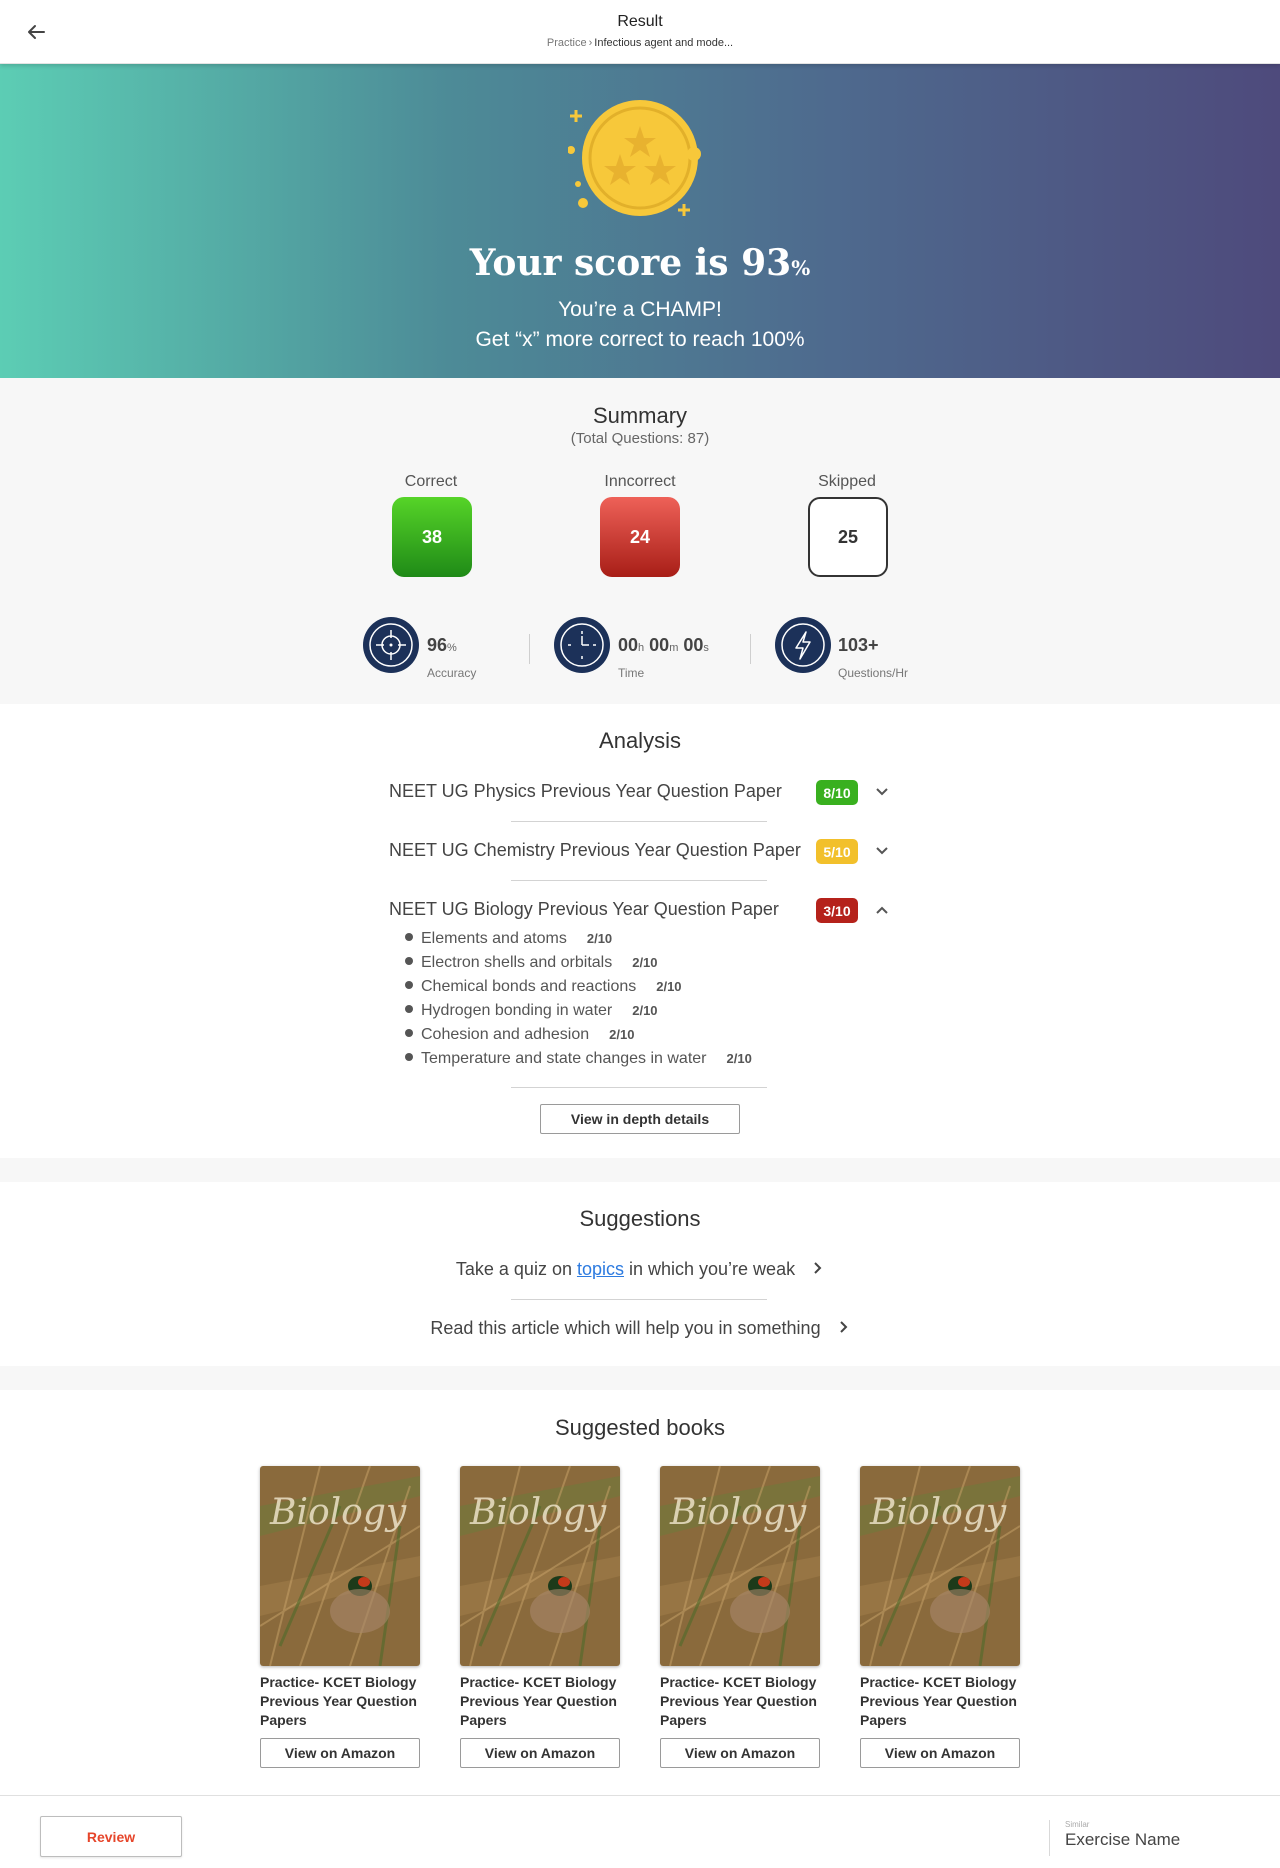 This screenshot has height=1868, width=1280. I want to click on time-value: 00h 00m 00s, so click(663, 645).